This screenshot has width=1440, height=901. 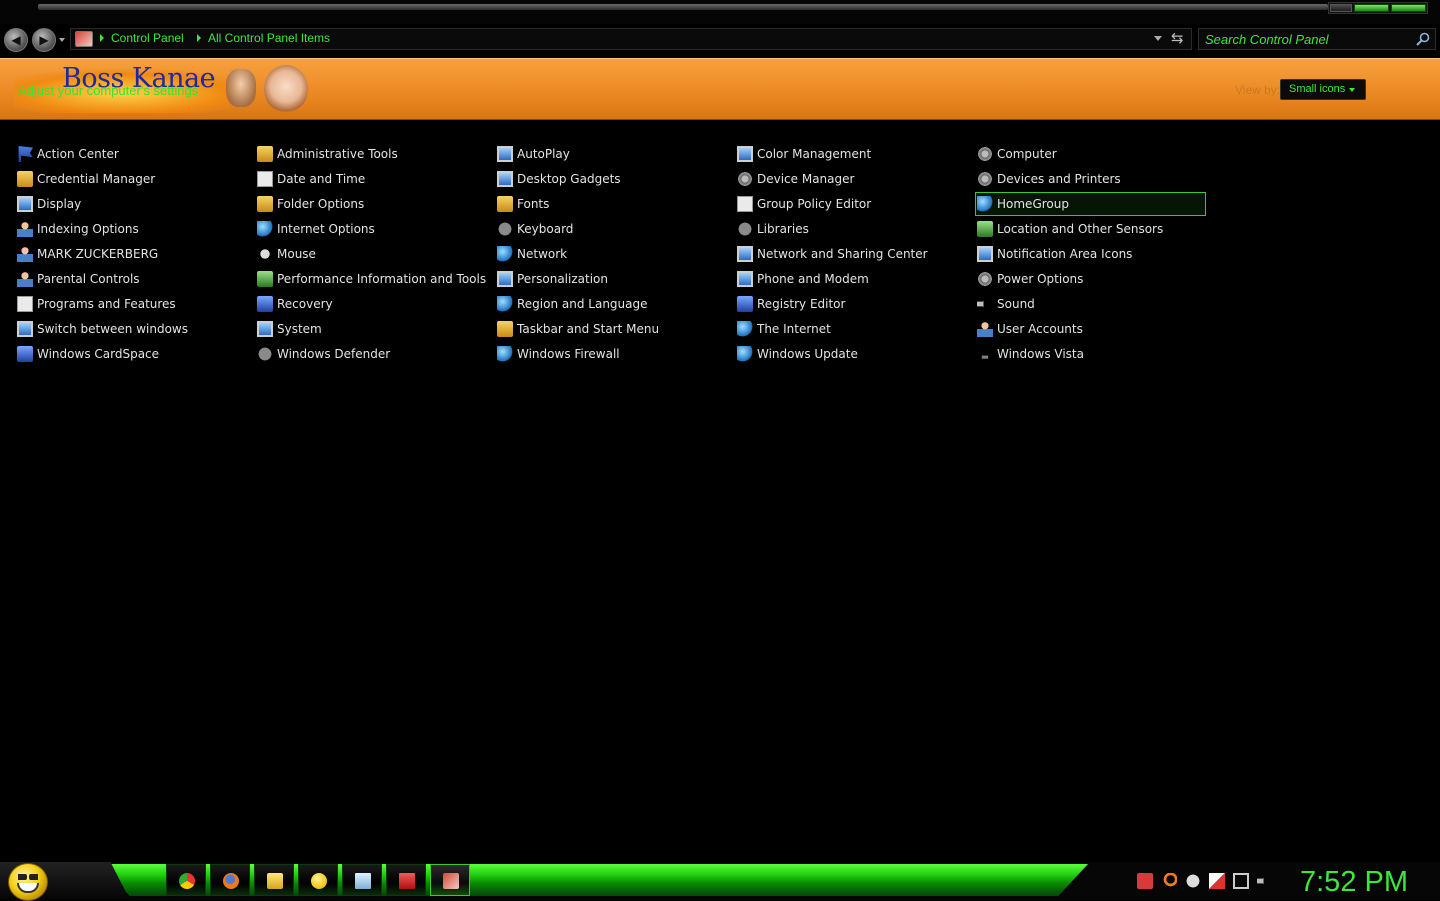 What do you see at coordinates (1016, 304) in the screenshot?
I see `cp-item-label: Sound` at bounding box center [1016, 304].